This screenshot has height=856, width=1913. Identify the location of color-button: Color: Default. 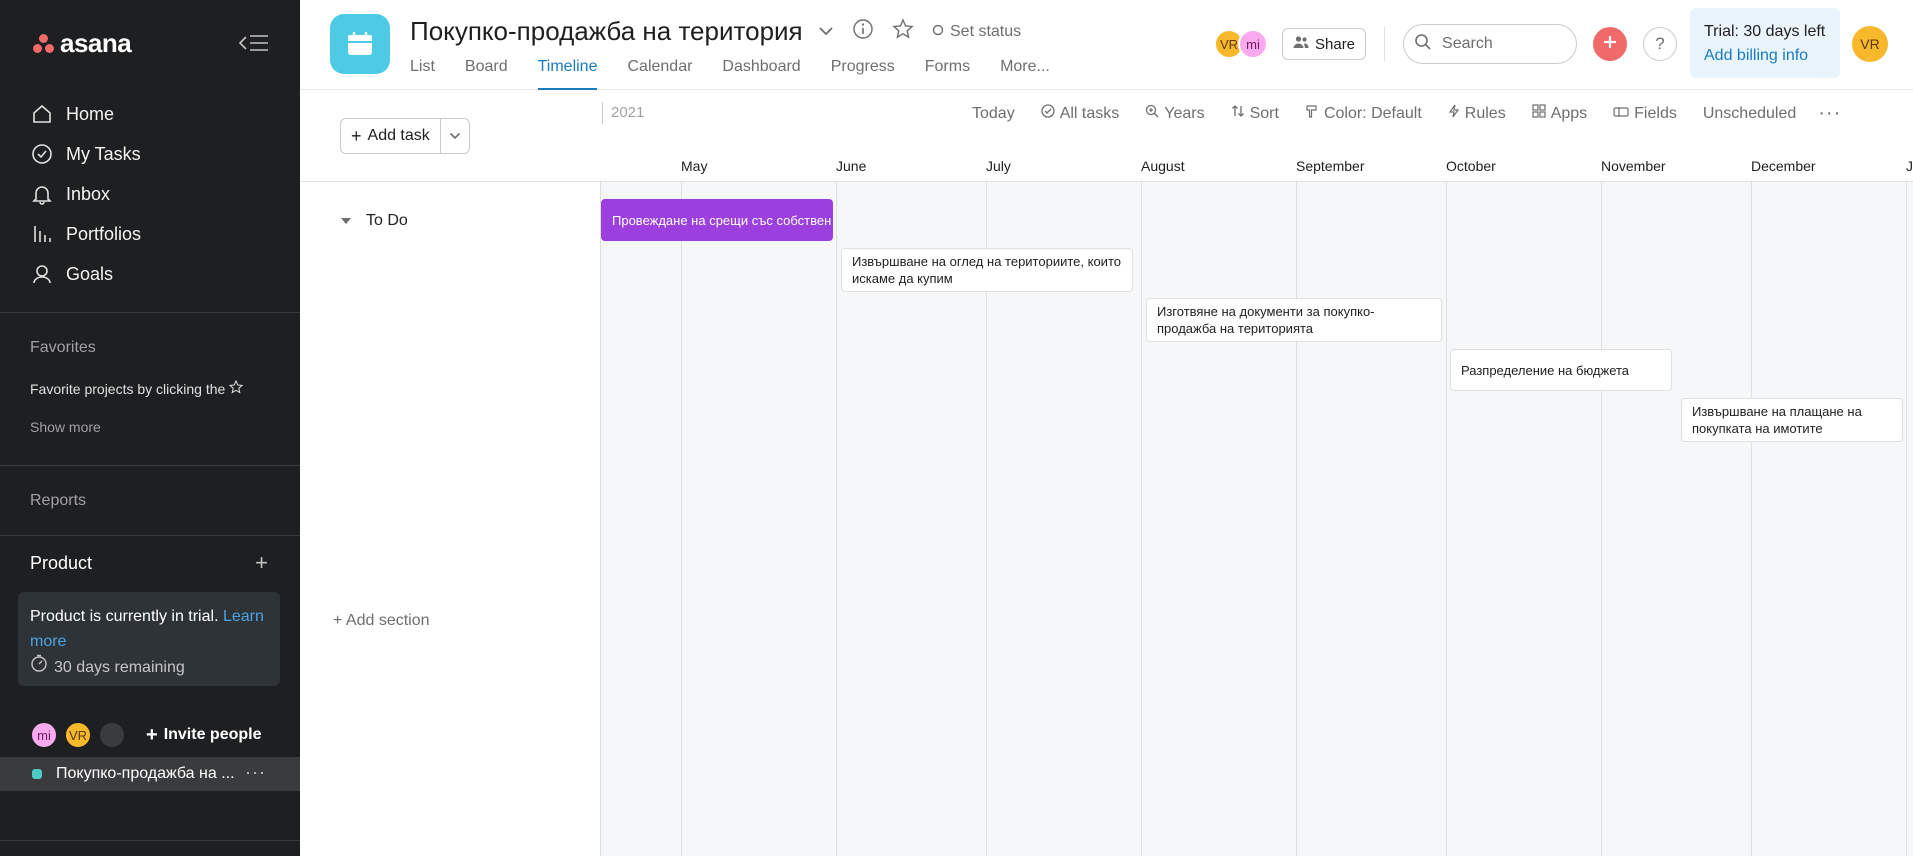
(1363, 113).